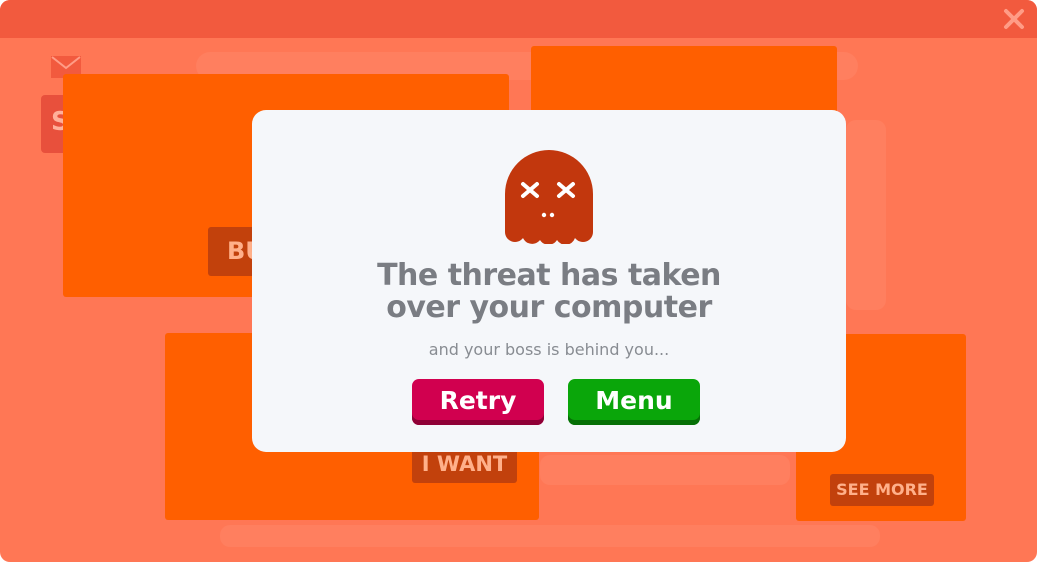 This screenshot has height=562, width=1037. I want to click on dialog-title-line: over your computer, so click(549, 307).